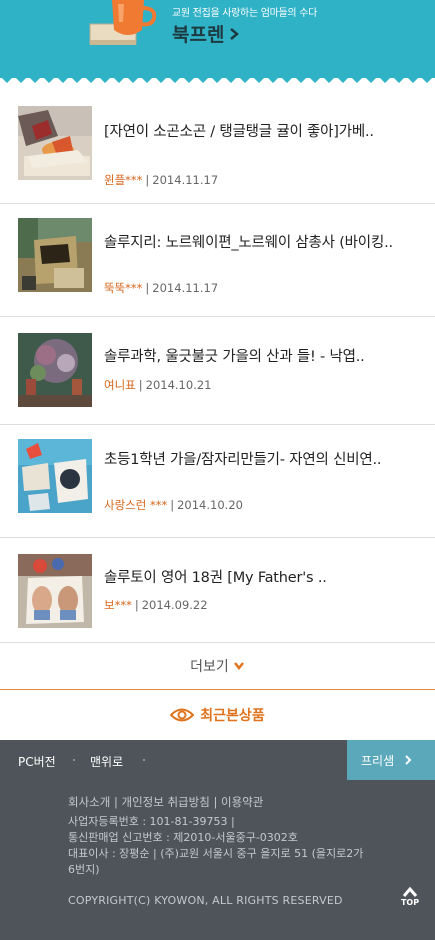 The height and width of the screenshot is (940, 435). What do you see at coordinates (136, 505) in the screenshot?
I see `post-author: 사랑스런 ***` at bounding box center [136, 505].